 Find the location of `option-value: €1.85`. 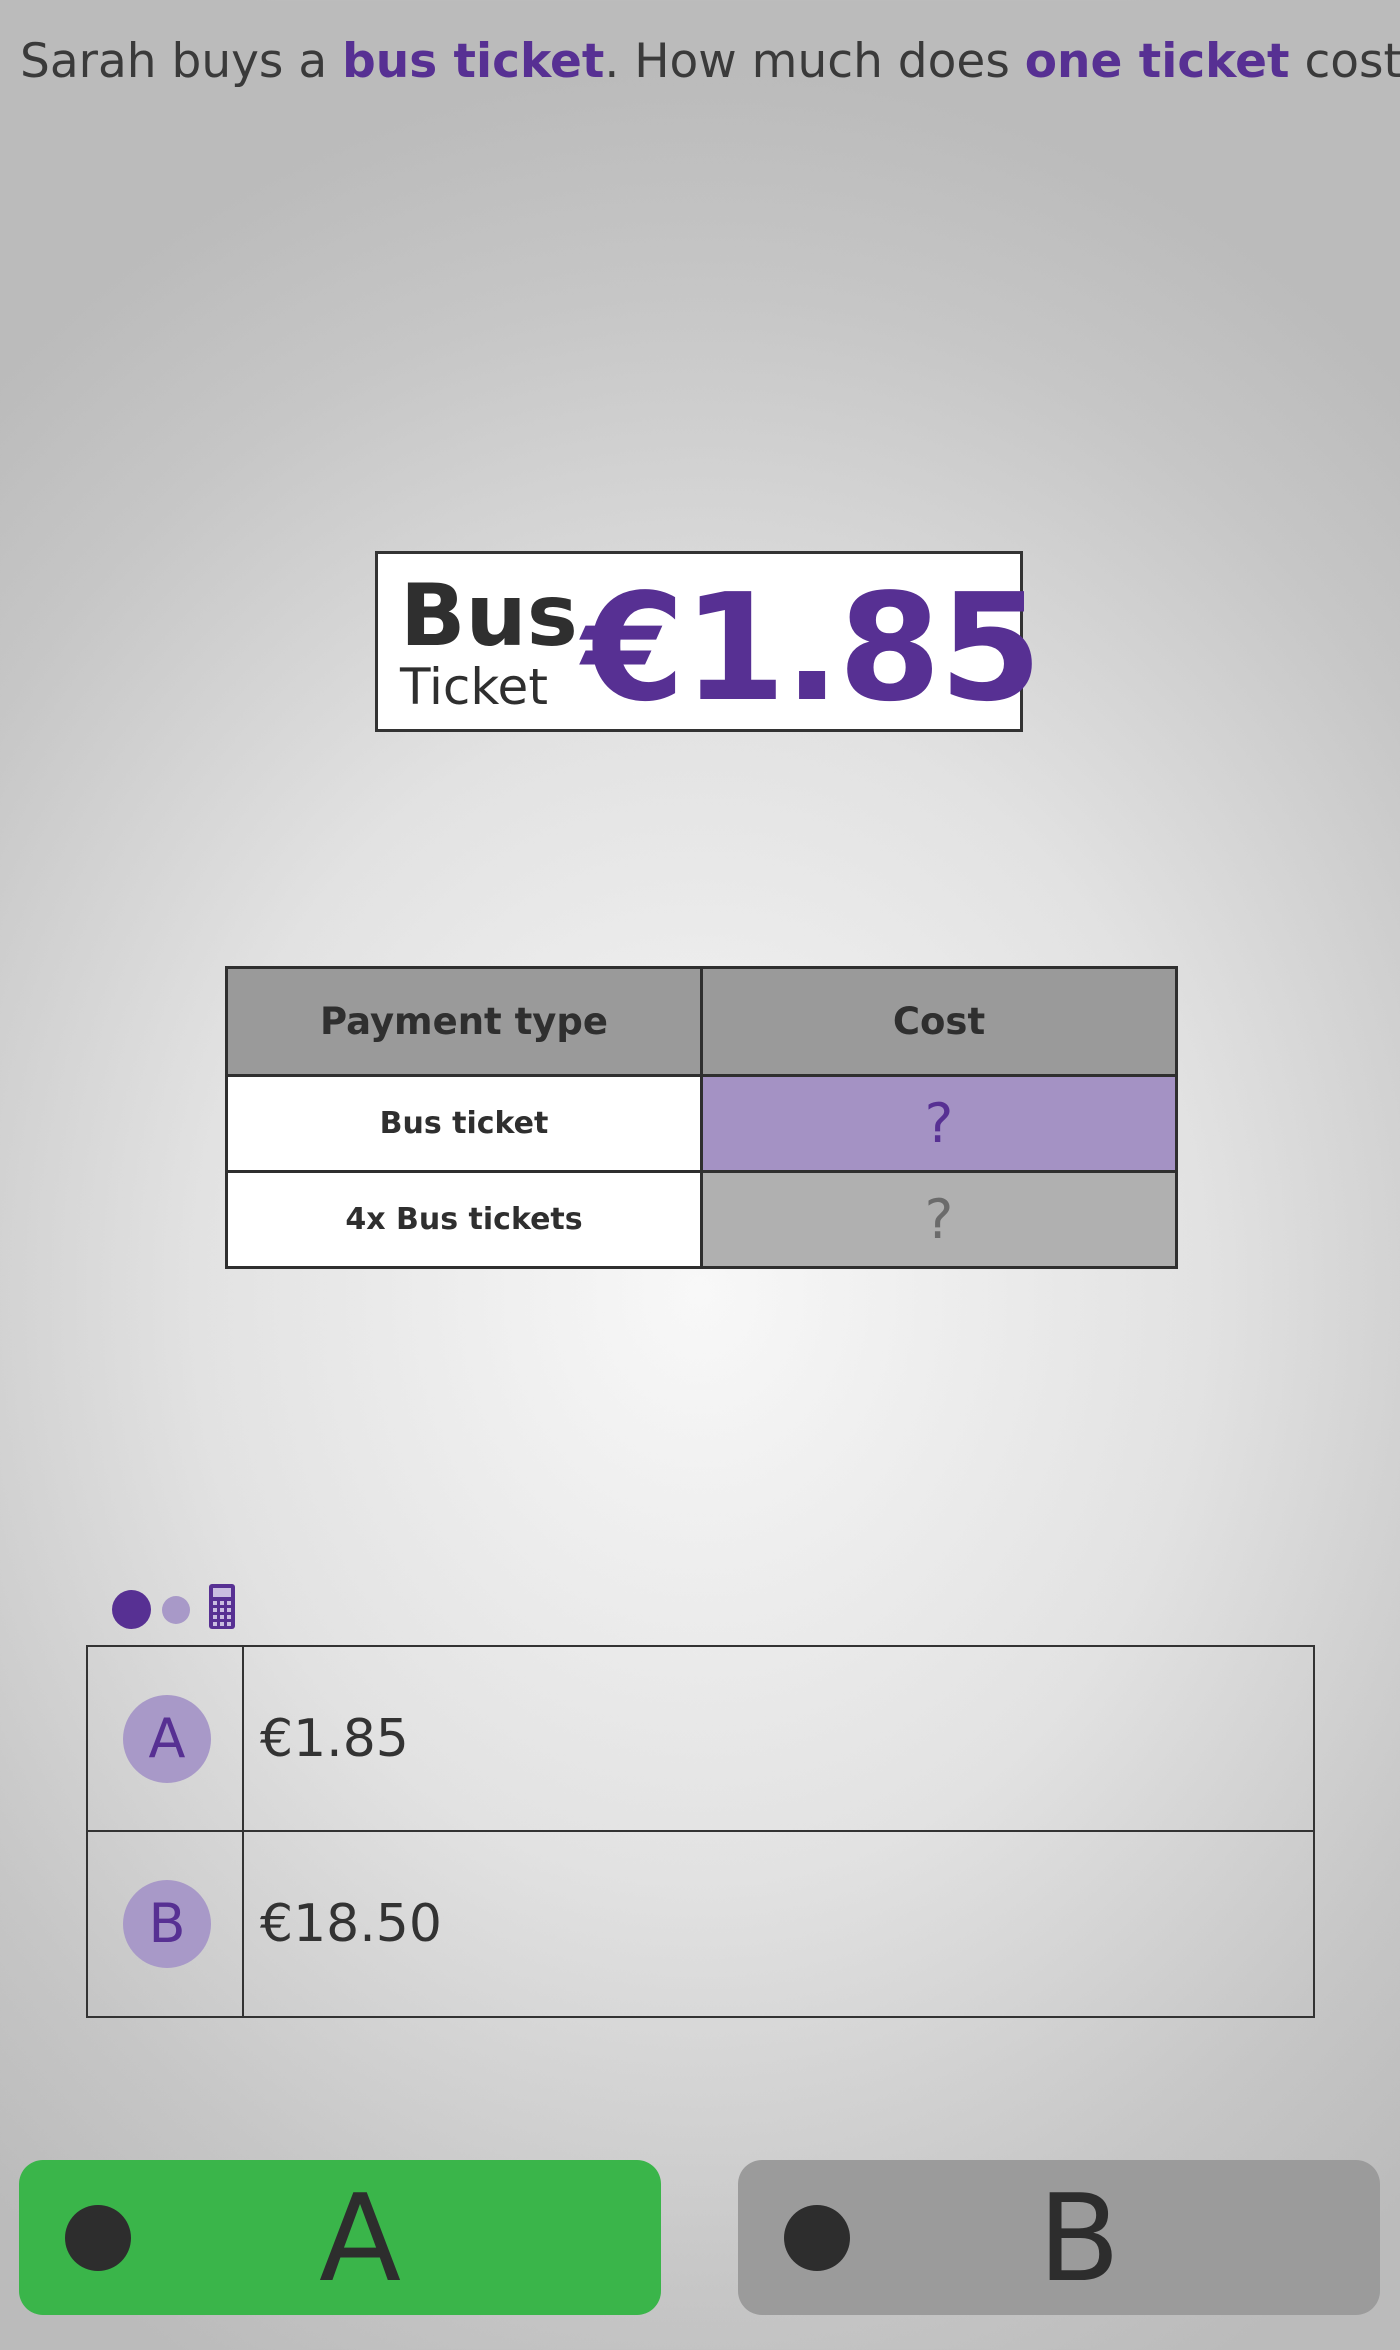

option-value: €1.85 is located at coordinates (334, 1738).